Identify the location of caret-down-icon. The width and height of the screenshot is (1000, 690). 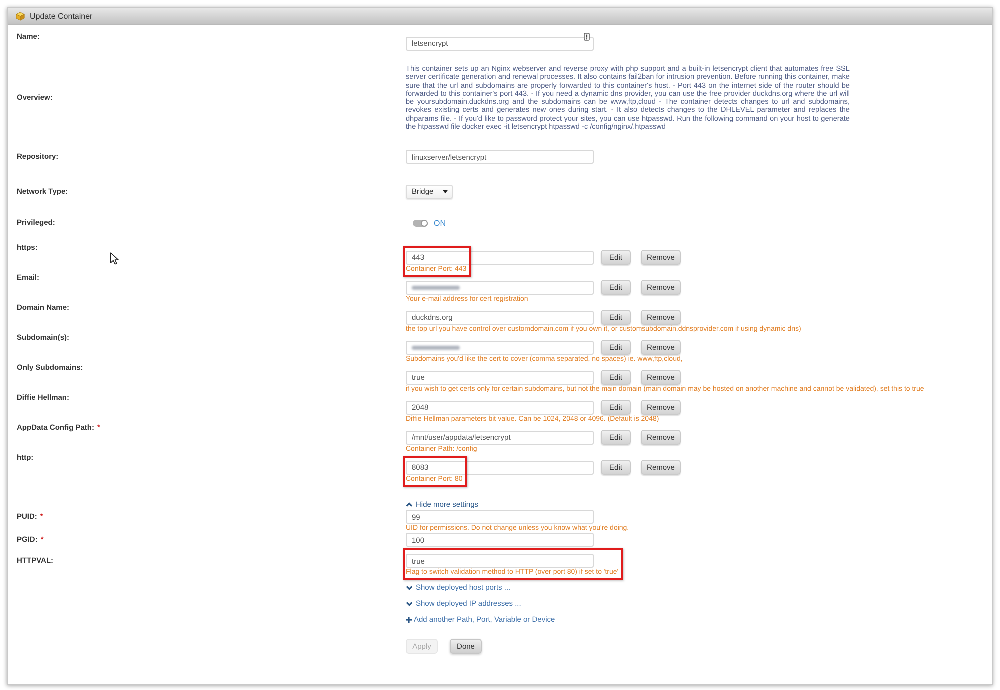
(445, 192).